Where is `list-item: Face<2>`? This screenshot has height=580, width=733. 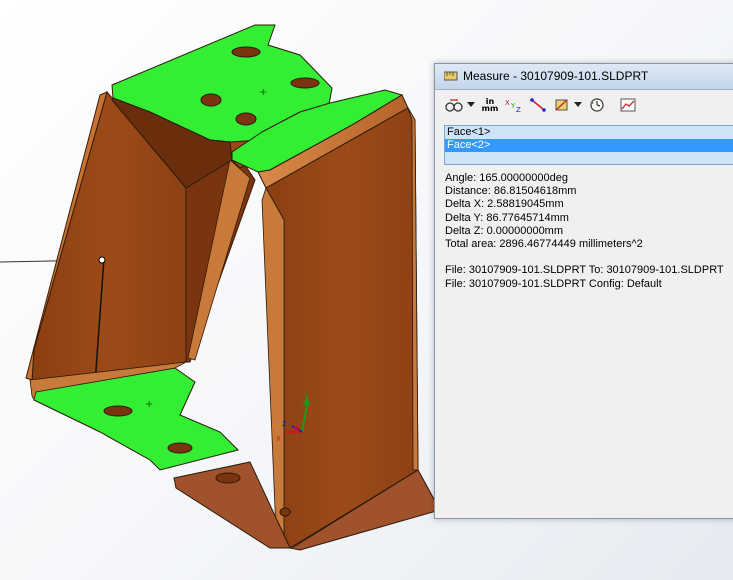
list-item: Face<2> is located at coordinates (589, 145).